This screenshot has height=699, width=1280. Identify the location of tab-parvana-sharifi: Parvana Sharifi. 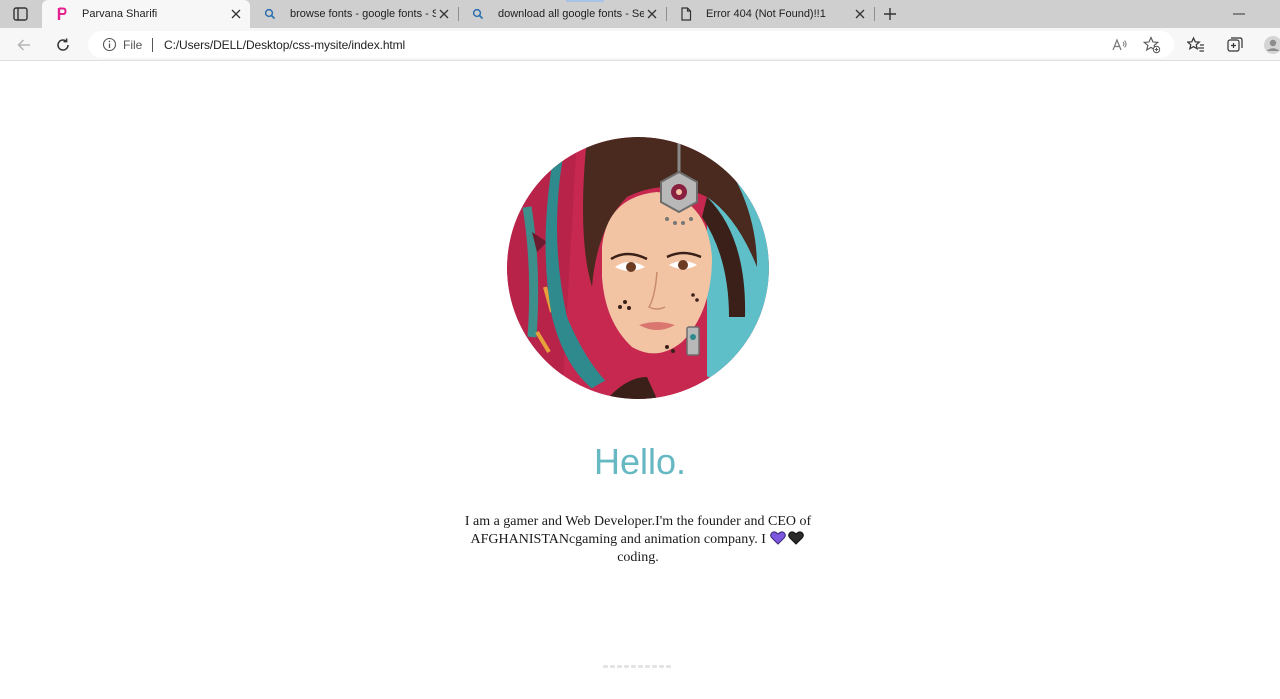
(146, 14).